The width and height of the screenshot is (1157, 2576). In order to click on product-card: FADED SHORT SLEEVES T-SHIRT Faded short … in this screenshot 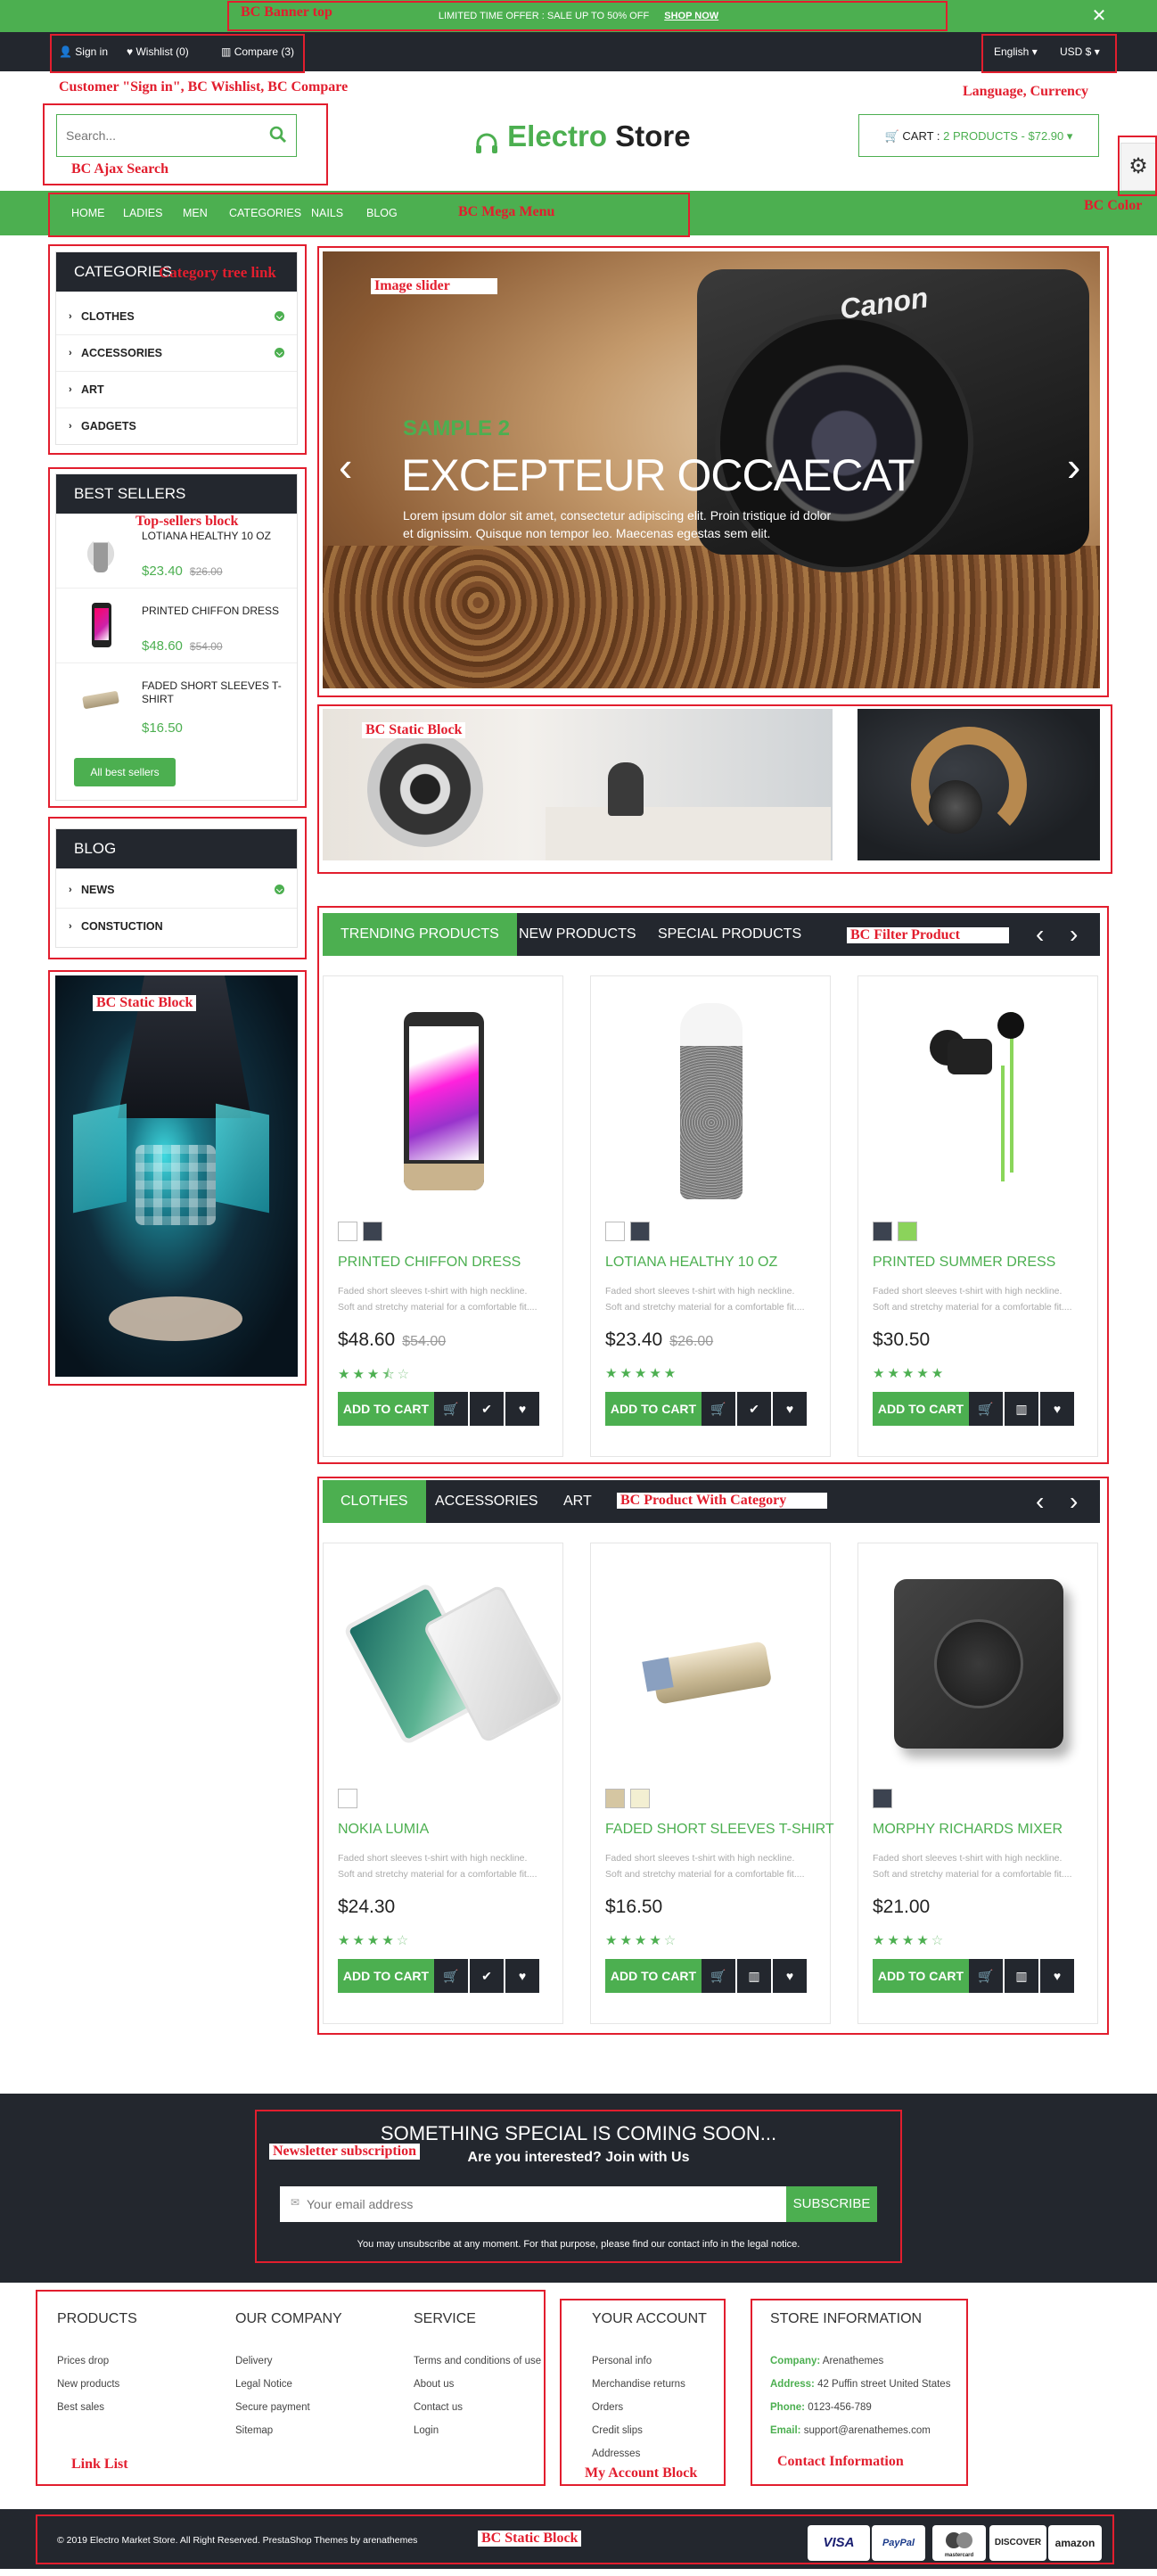, I will do `click(712, 1783)`.